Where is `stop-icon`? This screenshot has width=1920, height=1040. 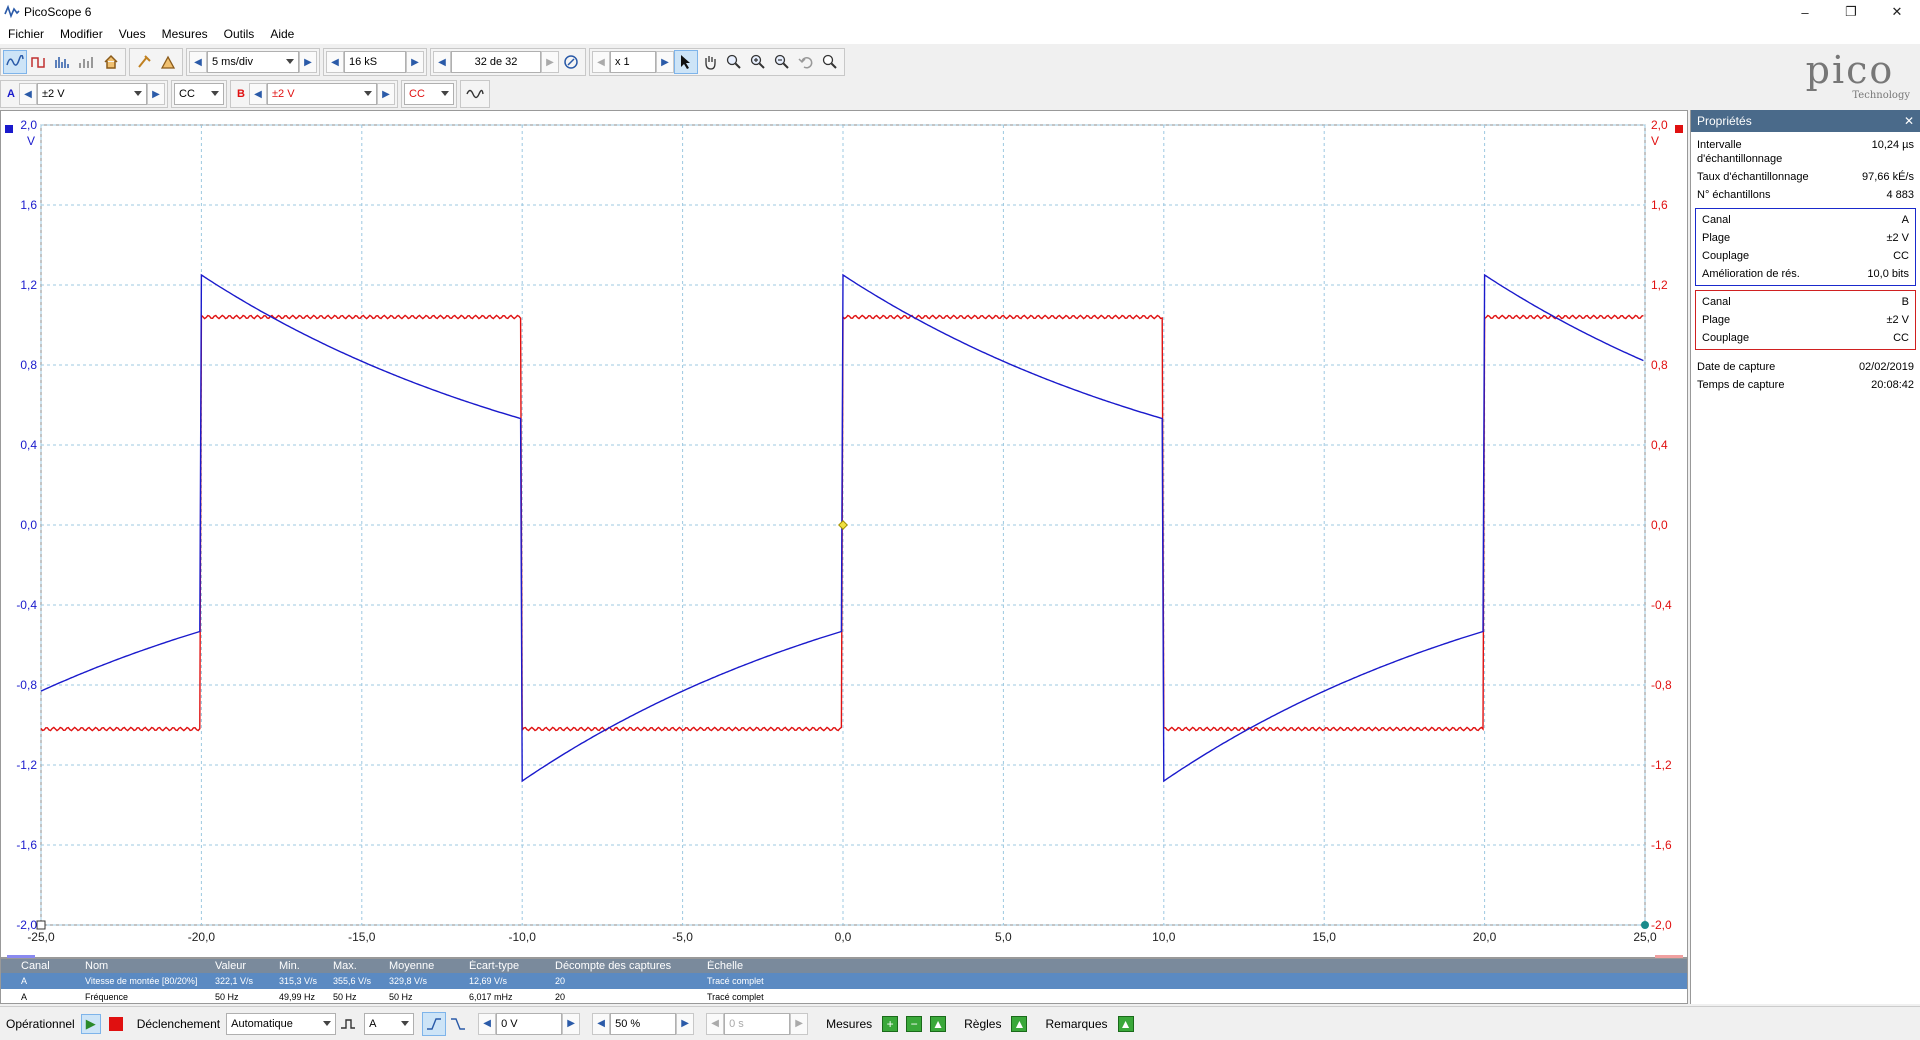
stop-icon is located at coordinates (115, 1023).